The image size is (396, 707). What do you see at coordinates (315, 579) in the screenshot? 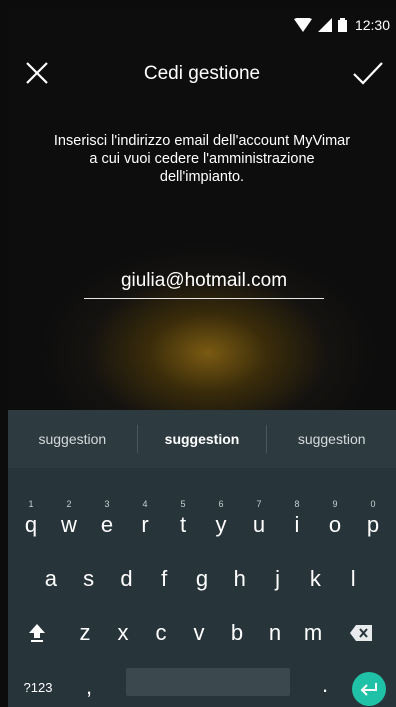
I see `key-k: k` at bounding box center [315, 579].